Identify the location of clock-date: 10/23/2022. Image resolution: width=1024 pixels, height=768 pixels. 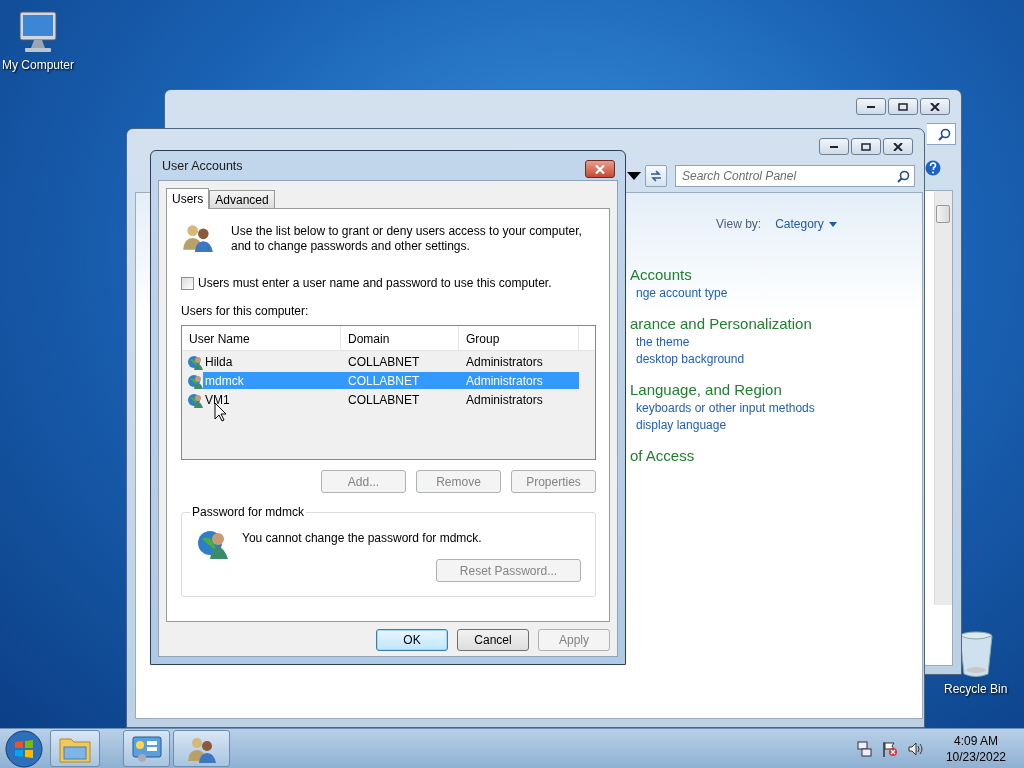
(975, 756).